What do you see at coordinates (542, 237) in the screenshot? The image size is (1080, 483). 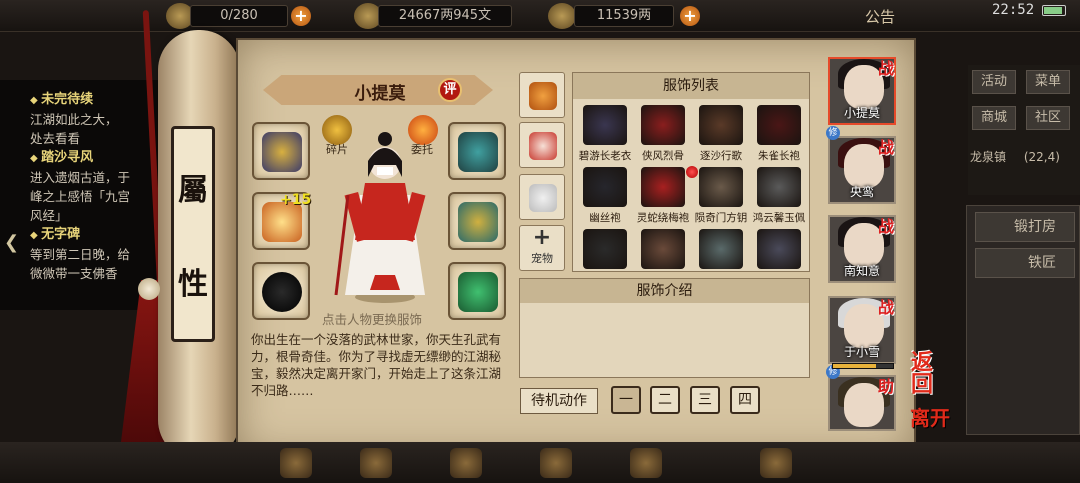 I see `plus-icon: +` at bounding box center [542, 237].